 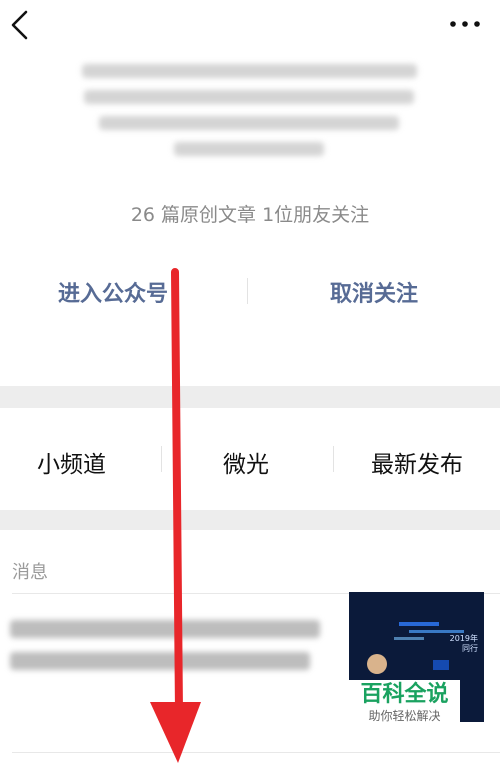 I want to click on enter-account-button: 进入公众号, so click(x=113, y=292).